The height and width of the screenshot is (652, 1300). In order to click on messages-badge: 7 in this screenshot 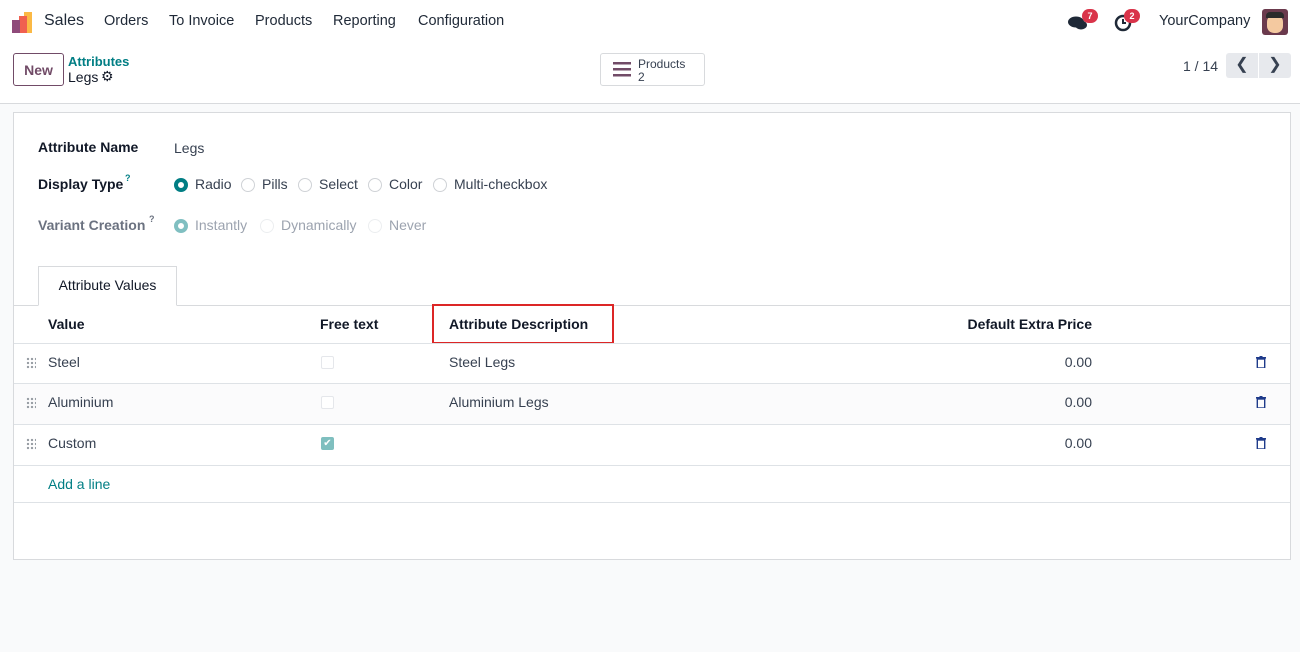, I will do `click(1090, 16)`.